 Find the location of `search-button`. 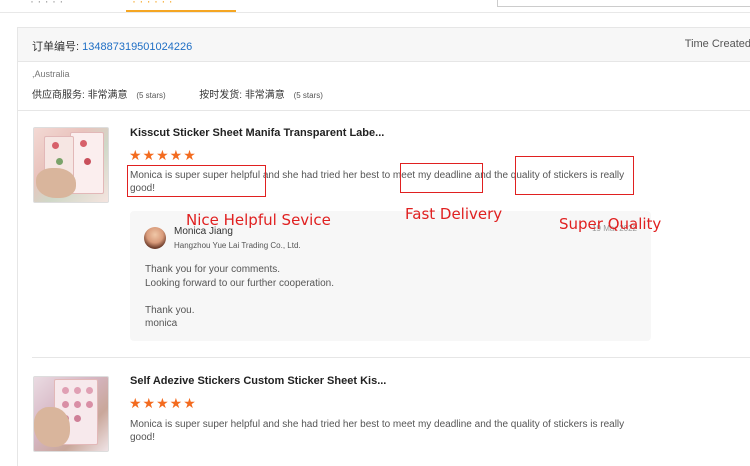

search-button is located at coordinates (737, 3).